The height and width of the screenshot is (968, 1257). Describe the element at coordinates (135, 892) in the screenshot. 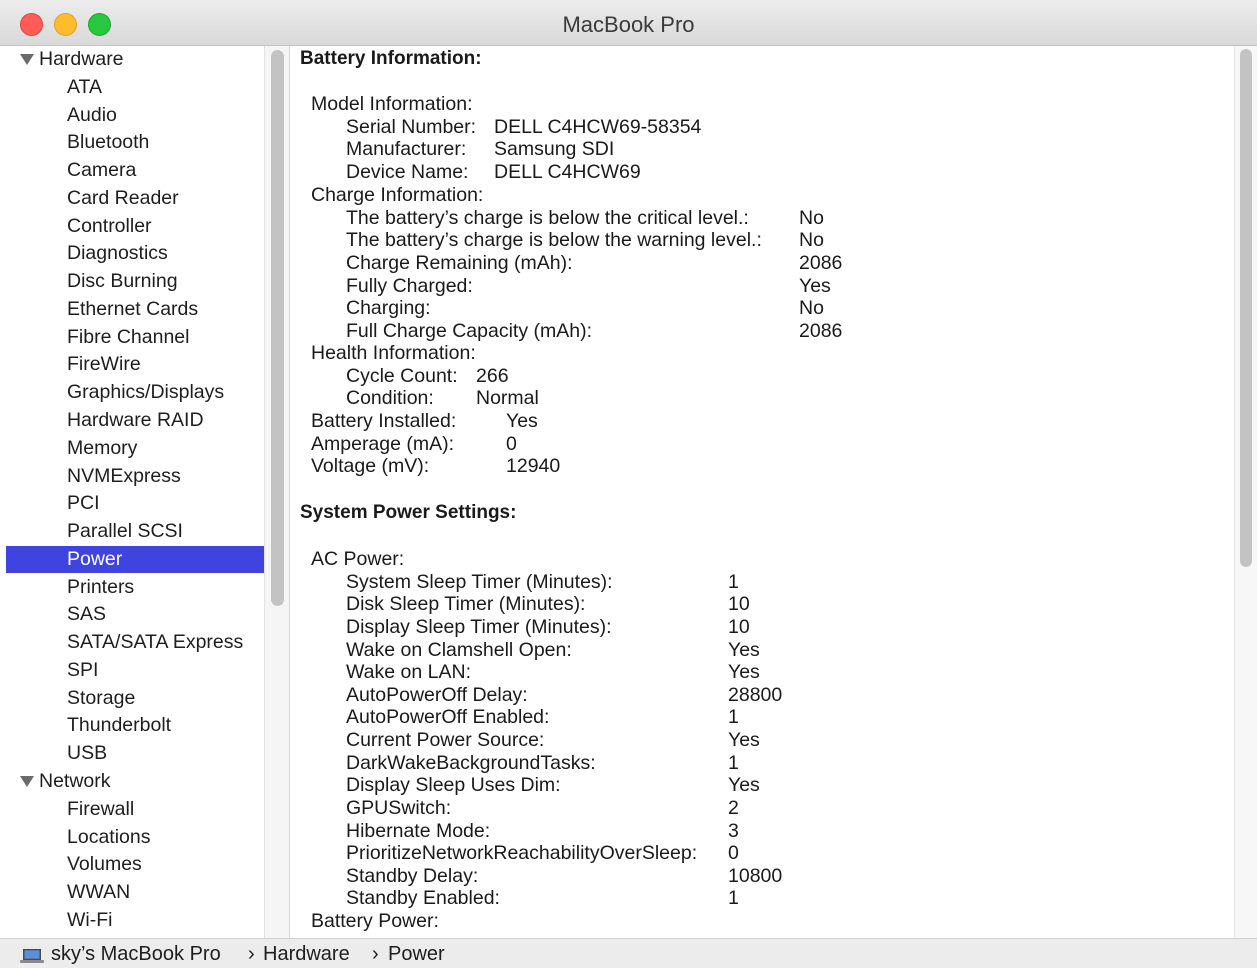

I see `sidebar-item-wwan: WWAN` at that location.